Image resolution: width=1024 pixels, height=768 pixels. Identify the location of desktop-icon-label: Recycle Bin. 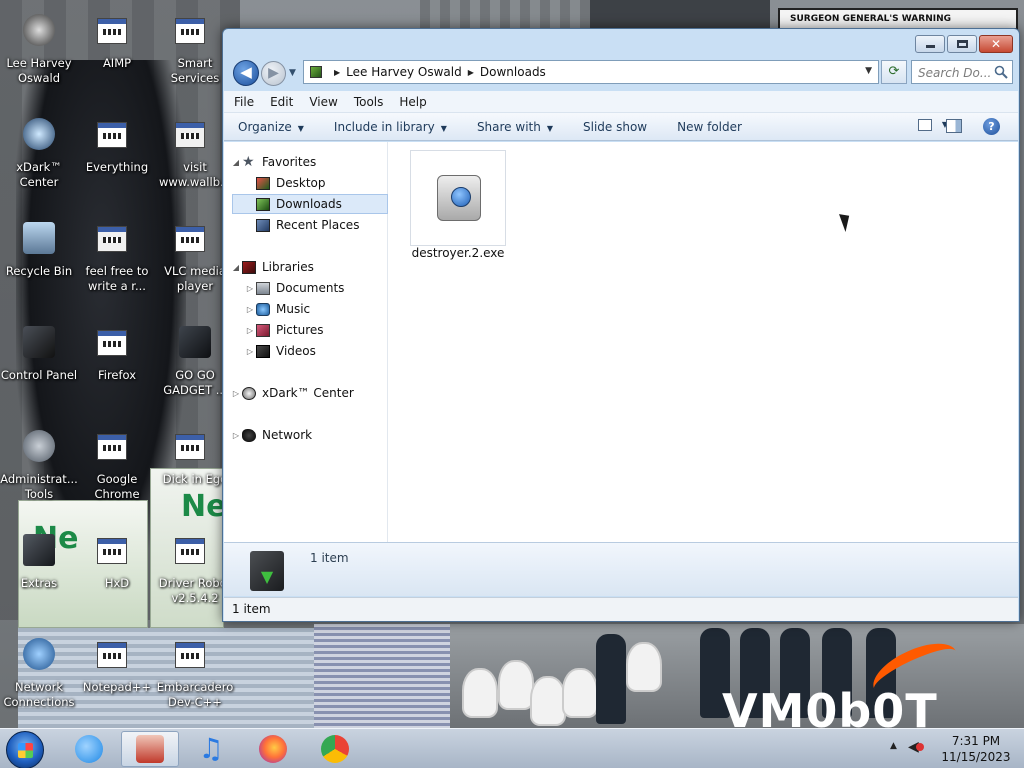
(39, 271).